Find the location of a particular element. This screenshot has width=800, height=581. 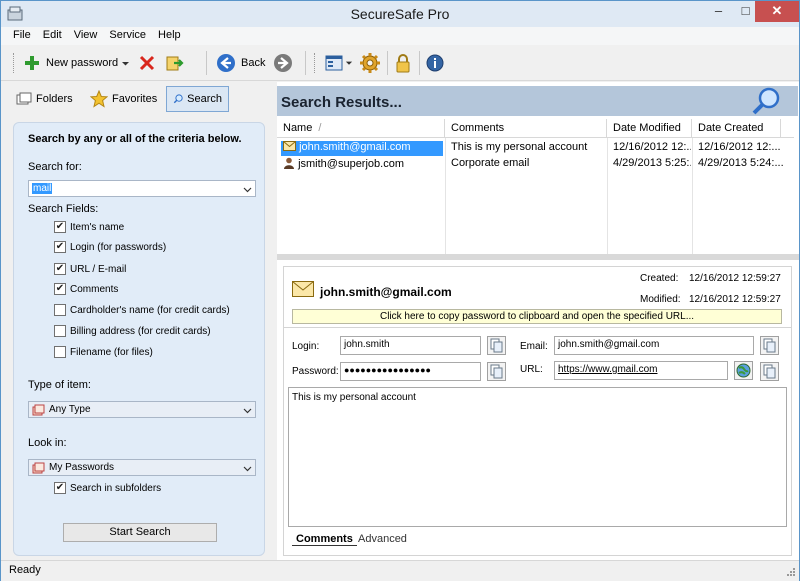

menu-service: Service is located at coordinates (127, 34).